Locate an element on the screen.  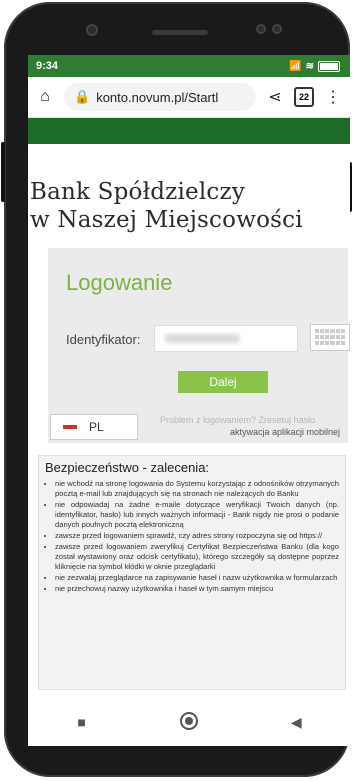
virtual-keyboard-icon is located at coordinates (330, 337).